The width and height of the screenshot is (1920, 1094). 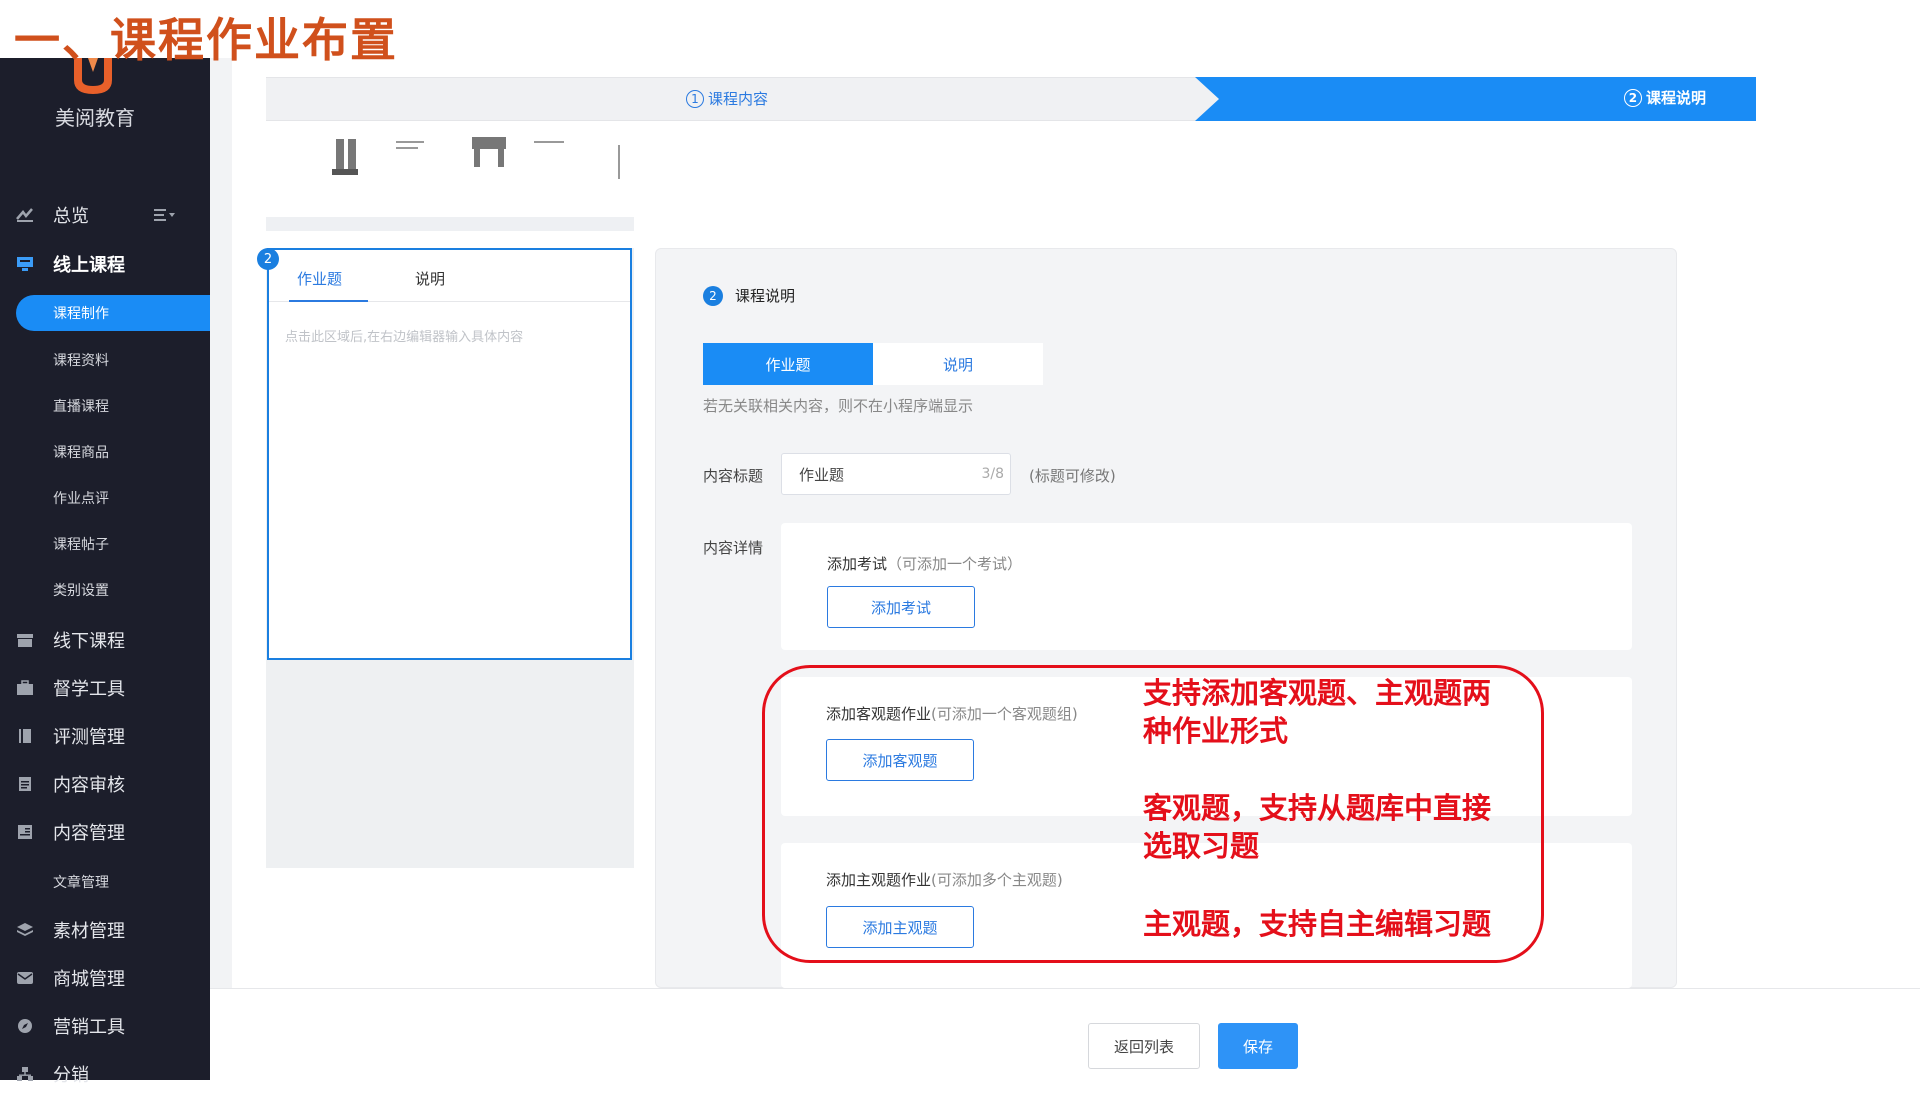 What do you see at coordinates (476, 158) in the screenshot?
I see `preview-thumbnail-figures` at bounding box center [476, 158].